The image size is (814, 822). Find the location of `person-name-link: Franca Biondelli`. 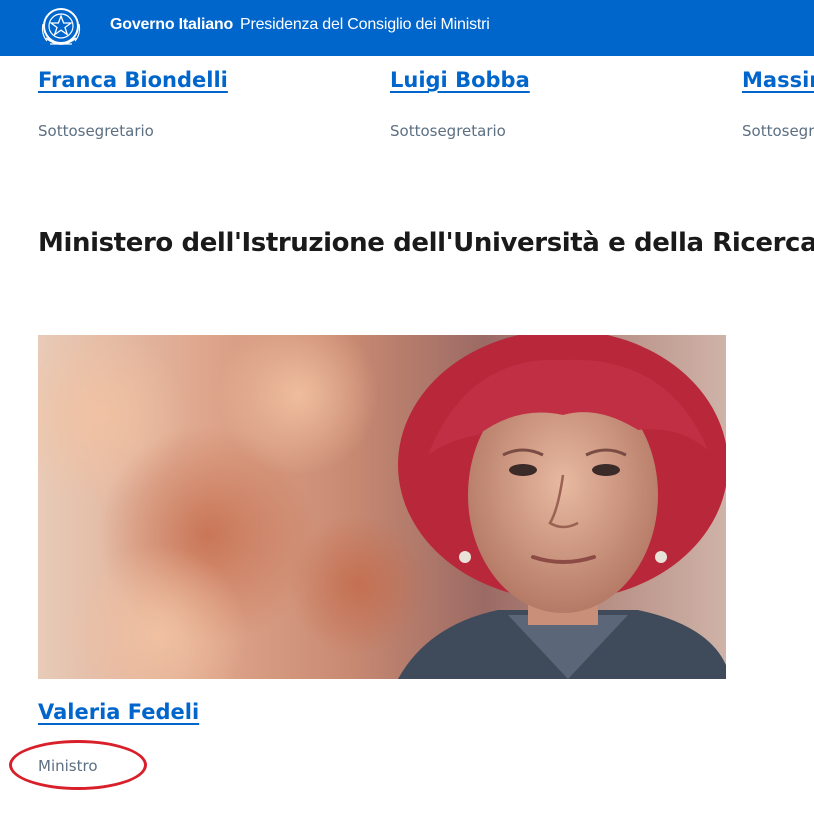

person-name-link: Franca Biondelli is located at coordinates (133, 80).